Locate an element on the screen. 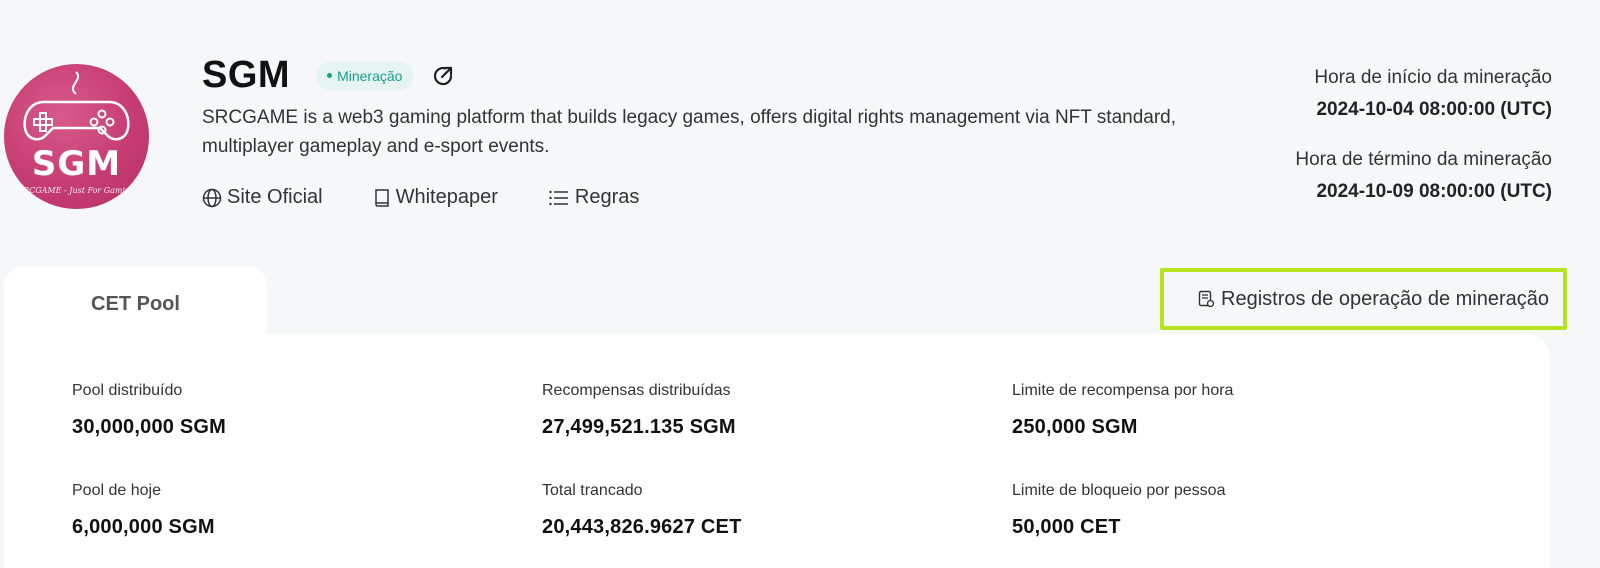 This screenshot has width=1600, height=568. stat-total-locked: Total trancado 20,443,826.9627 CET is located at coordinates (642, 510).